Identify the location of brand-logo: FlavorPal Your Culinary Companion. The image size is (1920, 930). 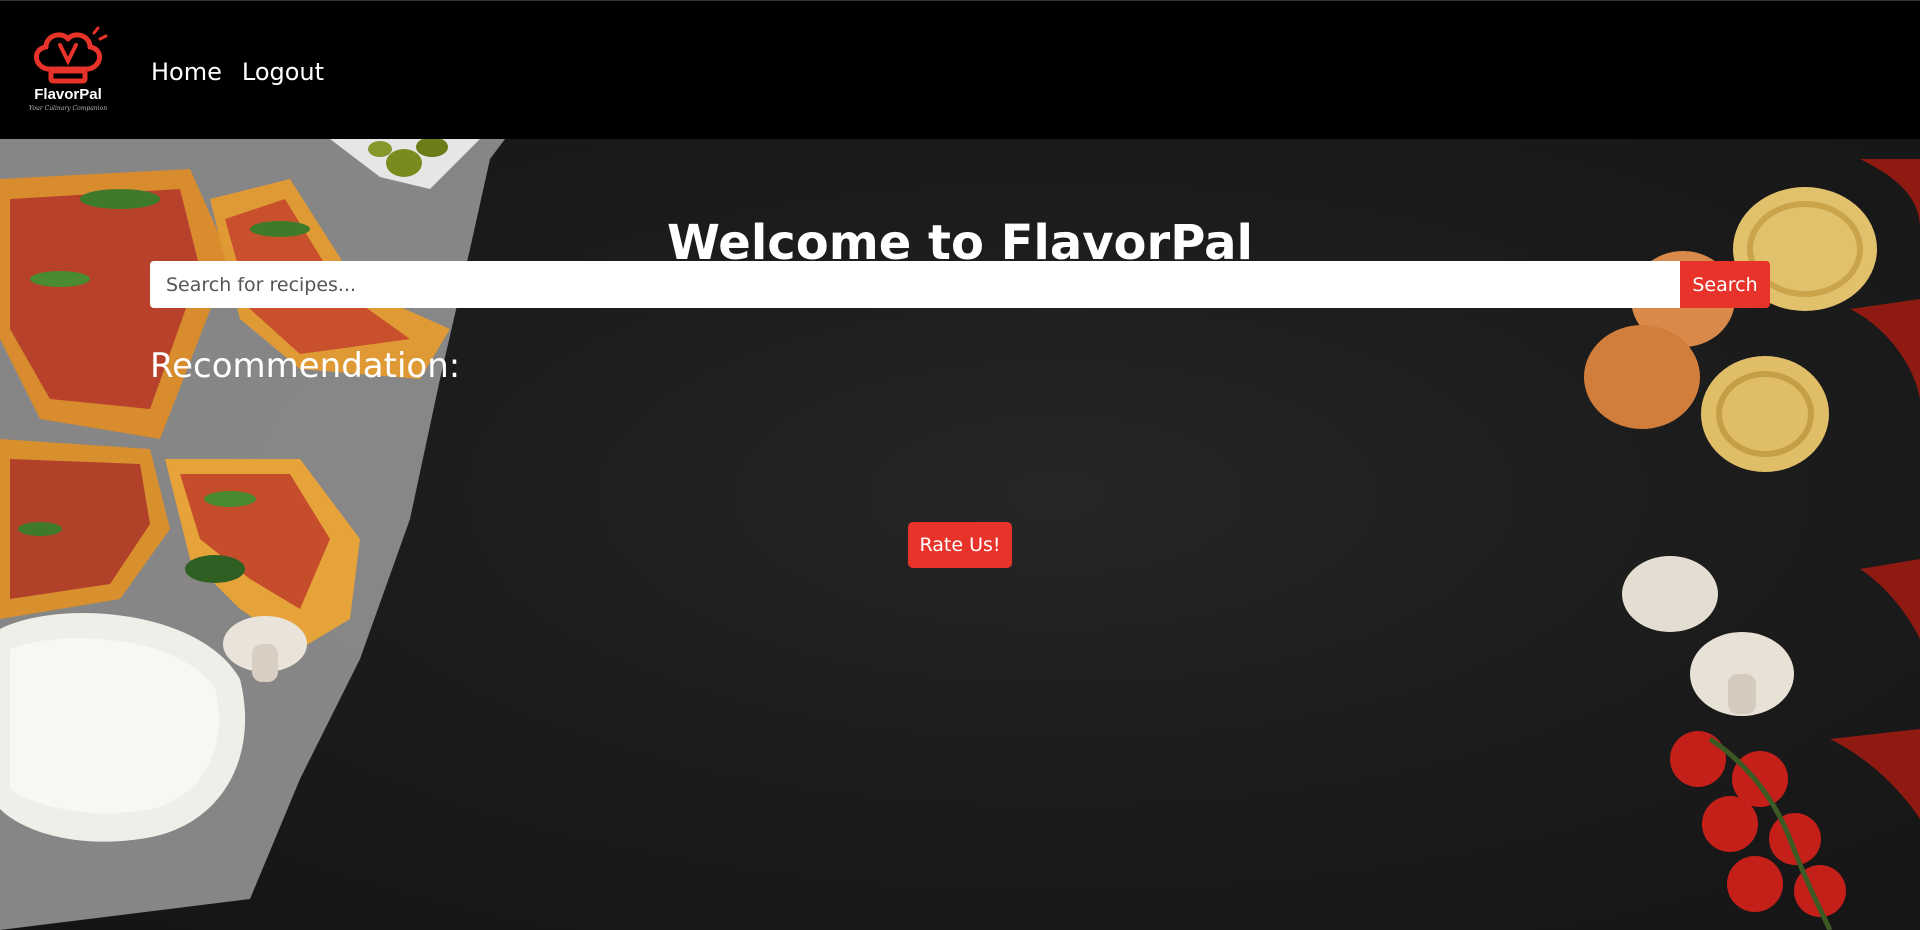
(68, 71).